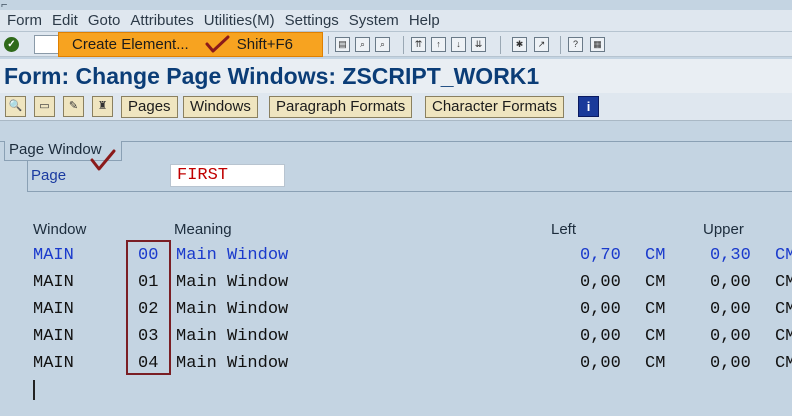  Describe the element at coordinates (342, 44) in the screenshot. I see `print-icon: ▤` at that location.